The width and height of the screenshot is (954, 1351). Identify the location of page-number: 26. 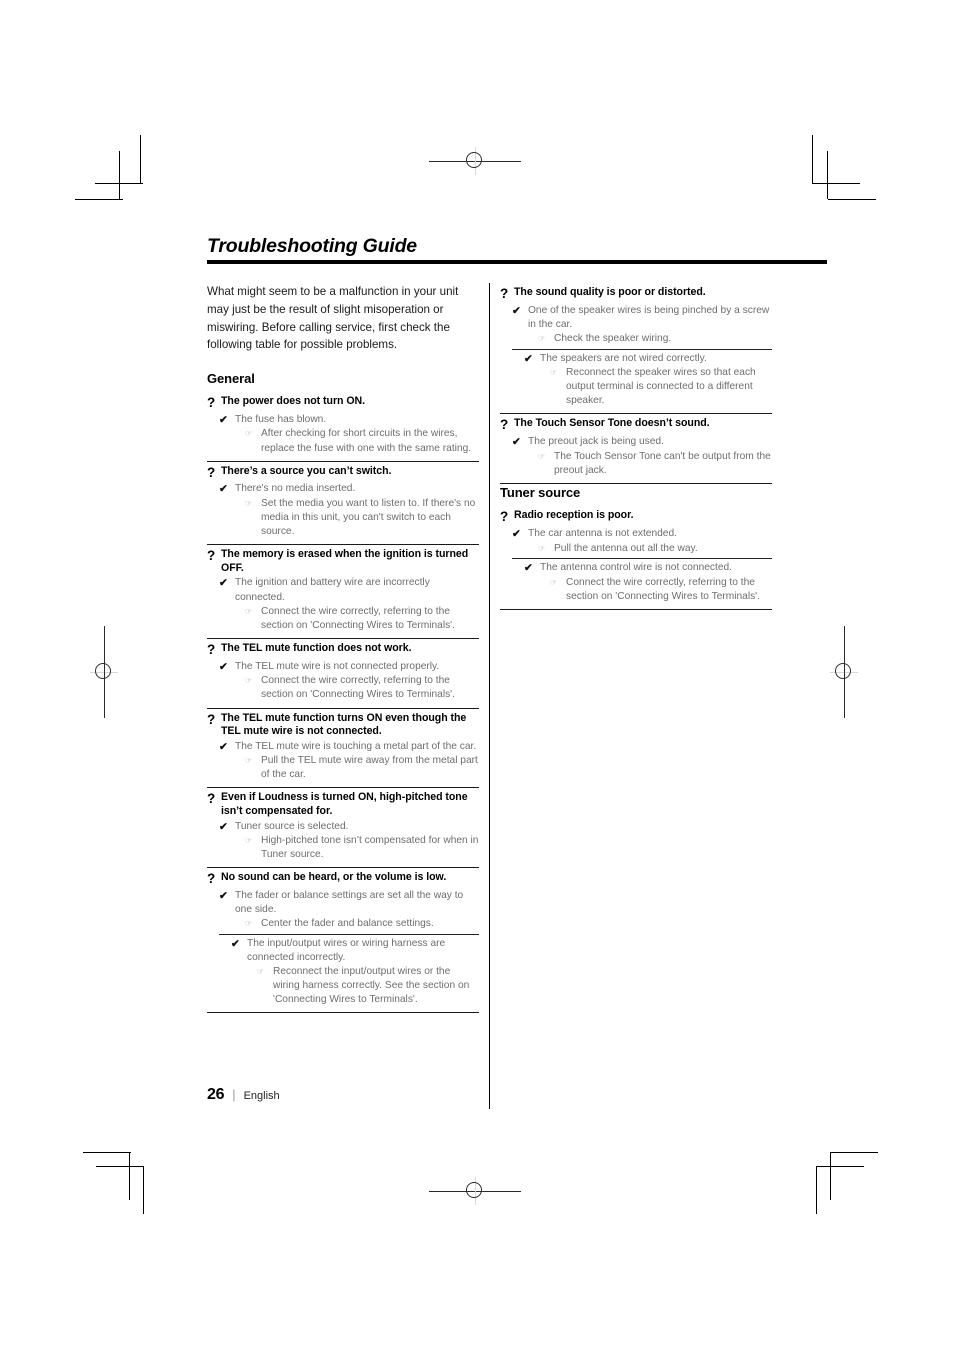
(216, 1094).